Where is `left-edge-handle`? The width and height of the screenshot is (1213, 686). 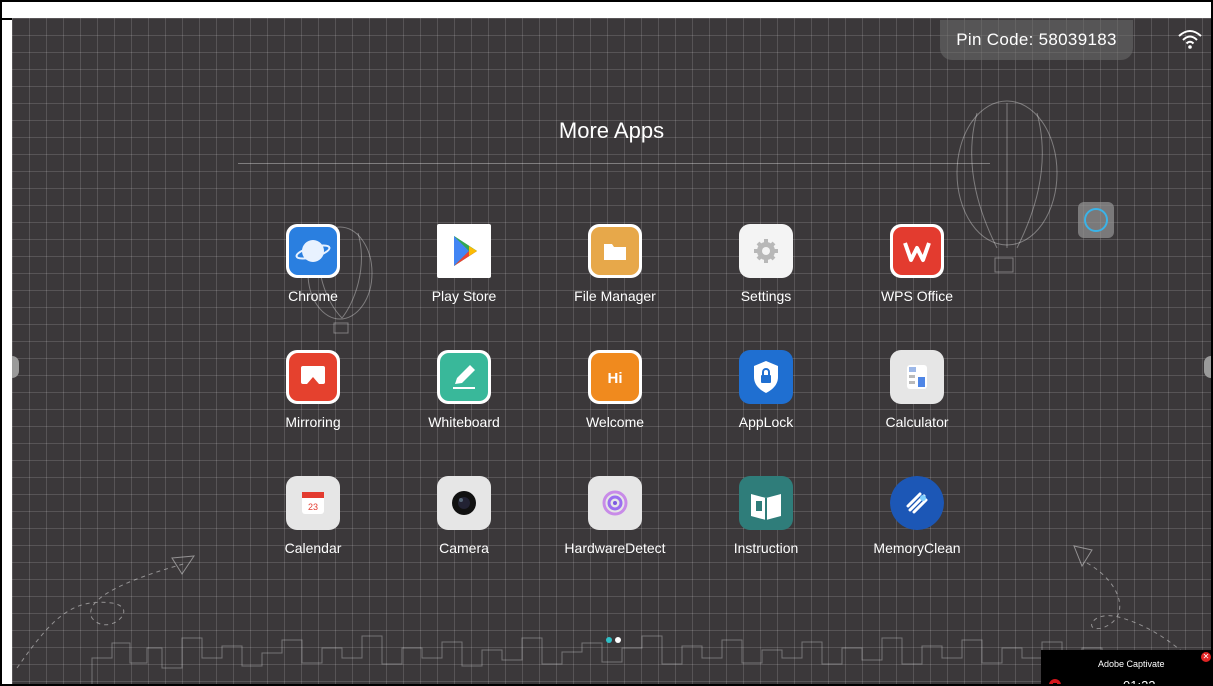 left-edge-handle is located at coordinates (15, 367).